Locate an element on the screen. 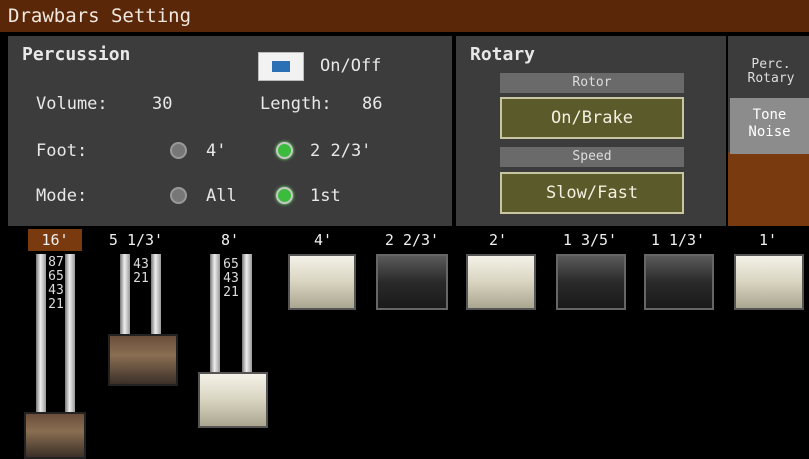 The image size is (809, 459). drawbar-5-1-3-scale: 4321 is located at coordinates (141, 271).